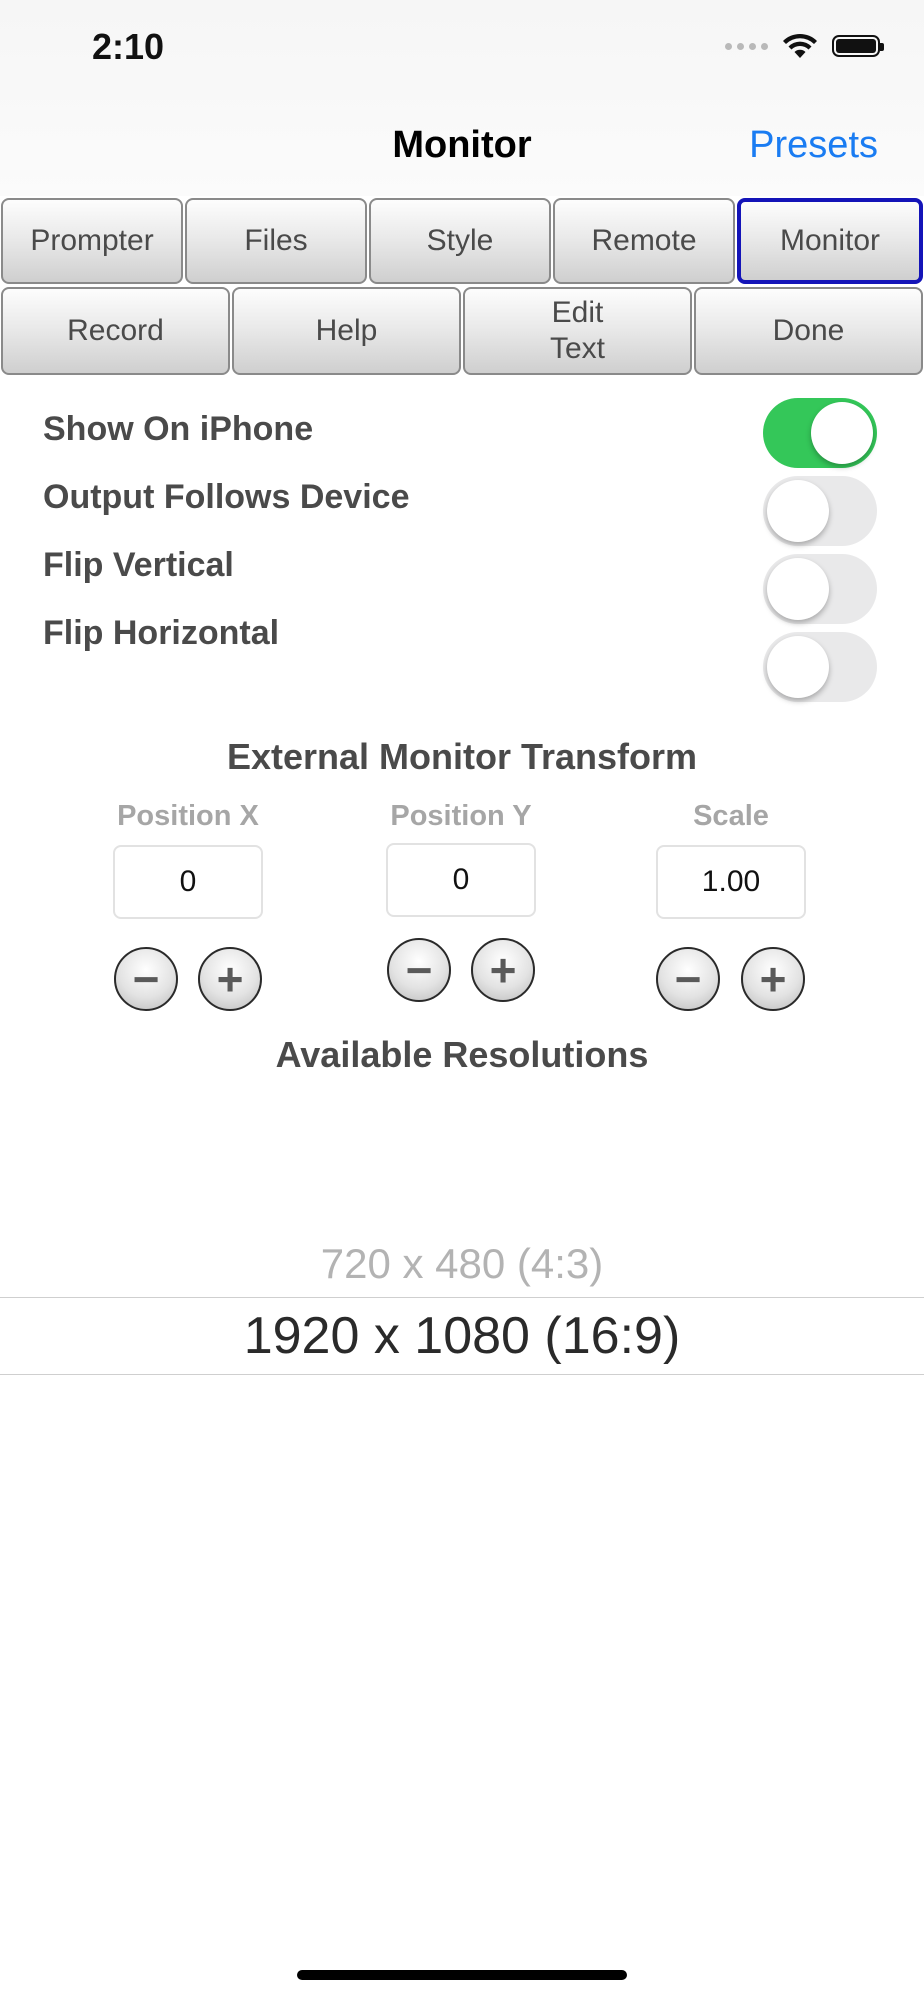 Image resolution: width=924 pixels, height=2000 pixels. What do you see at coordinates (462, 1336) in the screenshot?
I see `resolution-option-1920x1080: 1920 x 1080 (16:9)` at bounding box center [462, 1336].